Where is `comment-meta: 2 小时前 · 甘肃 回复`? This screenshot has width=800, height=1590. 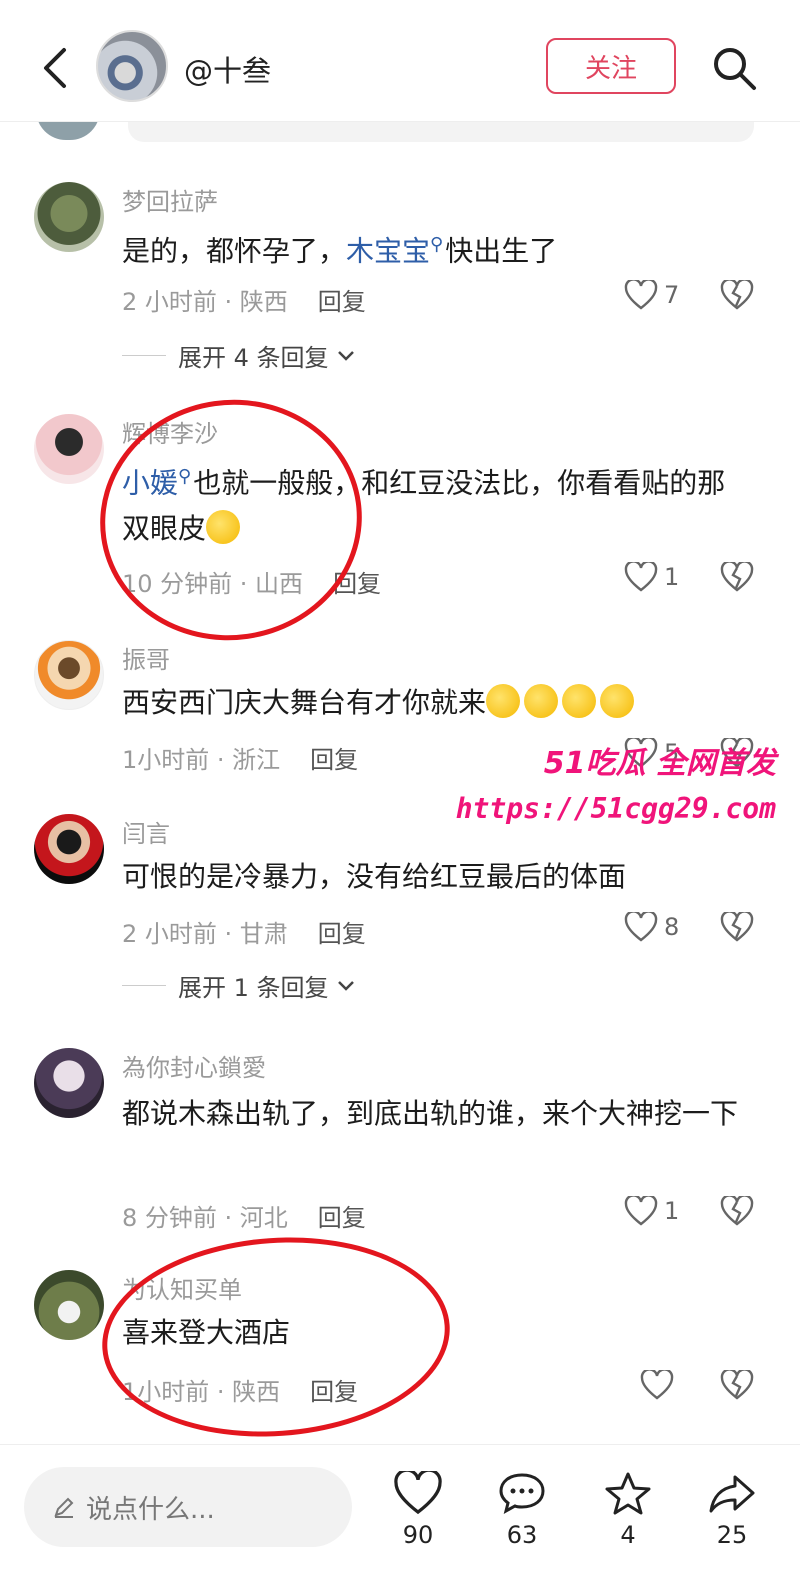 comment-meta: 2 小时前 · 甘肃 回复 is located at coordinates (244, 931).